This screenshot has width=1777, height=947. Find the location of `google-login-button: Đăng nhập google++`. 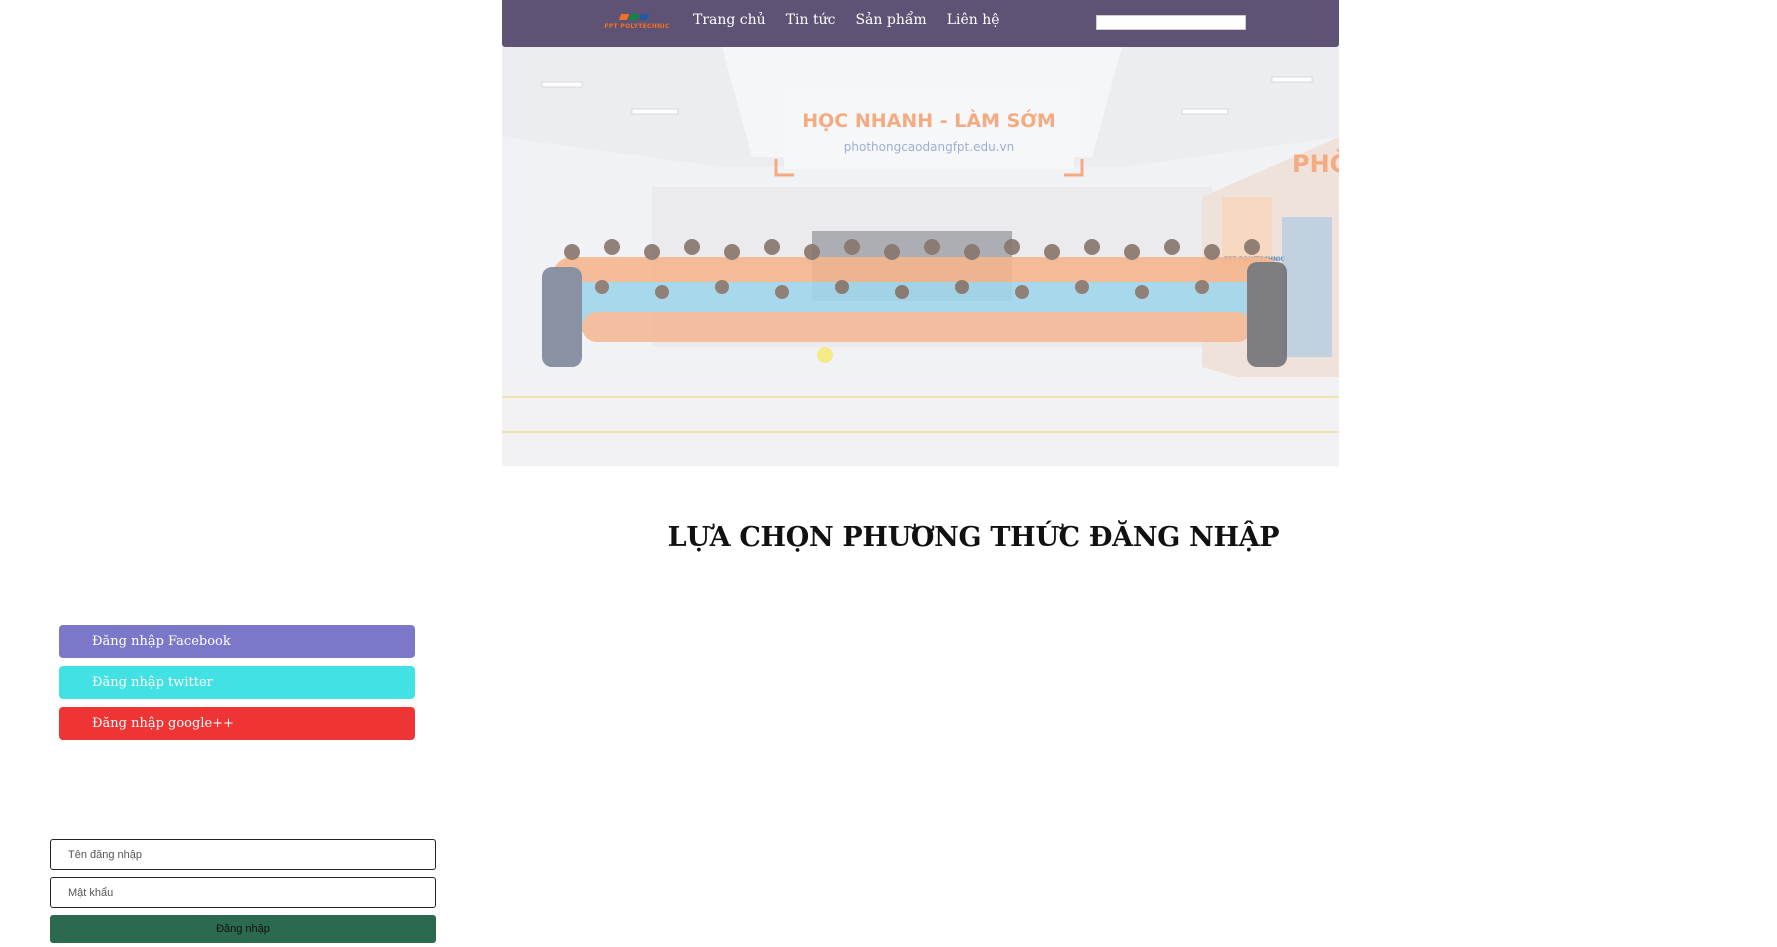

google-login-button: Đăng nhập google++ is located at coordinates (237, 723).